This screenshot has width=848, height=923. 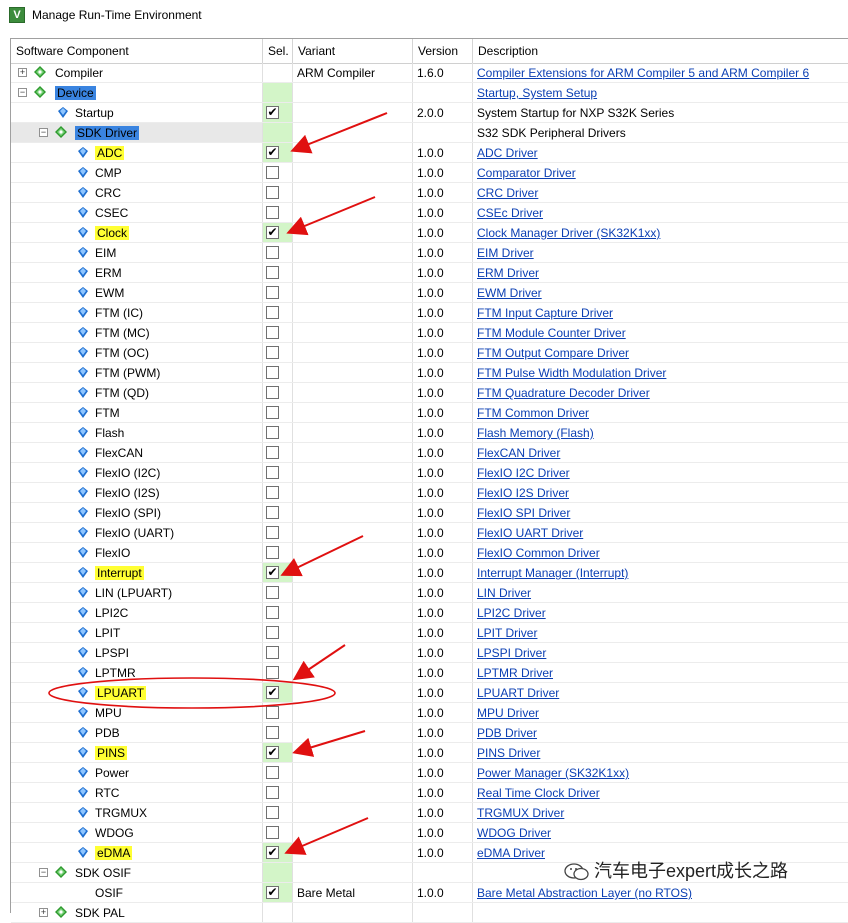 I want to click on arrow-lptmr, so click(x=319, y=662).